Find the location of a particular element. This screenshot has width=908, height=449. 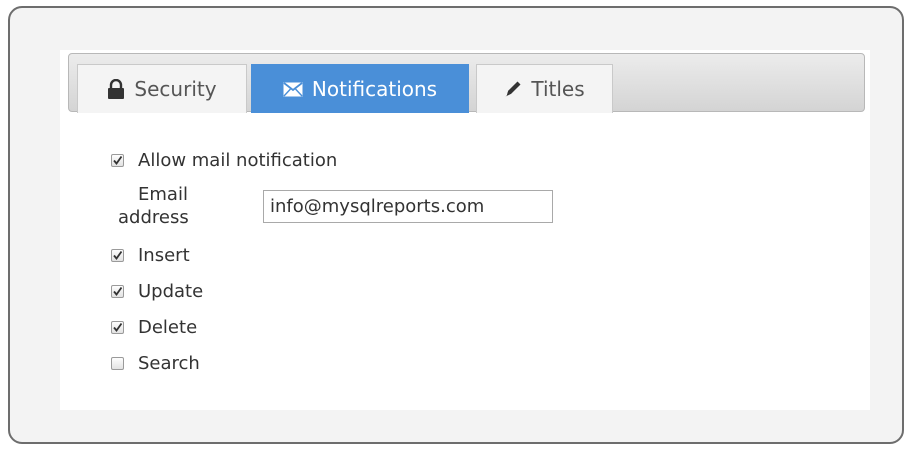

delete-row: Delete is located at coordinates (154, 327).